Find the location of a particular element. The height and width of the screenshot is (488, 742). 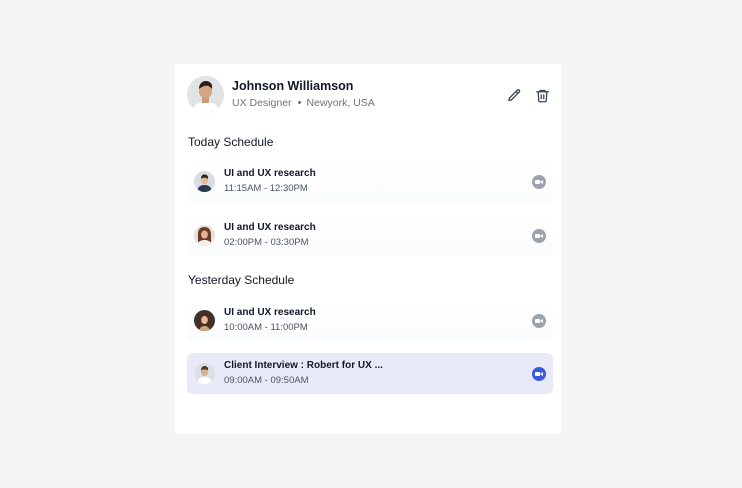

edit-button is located at coordinates (514, 95).